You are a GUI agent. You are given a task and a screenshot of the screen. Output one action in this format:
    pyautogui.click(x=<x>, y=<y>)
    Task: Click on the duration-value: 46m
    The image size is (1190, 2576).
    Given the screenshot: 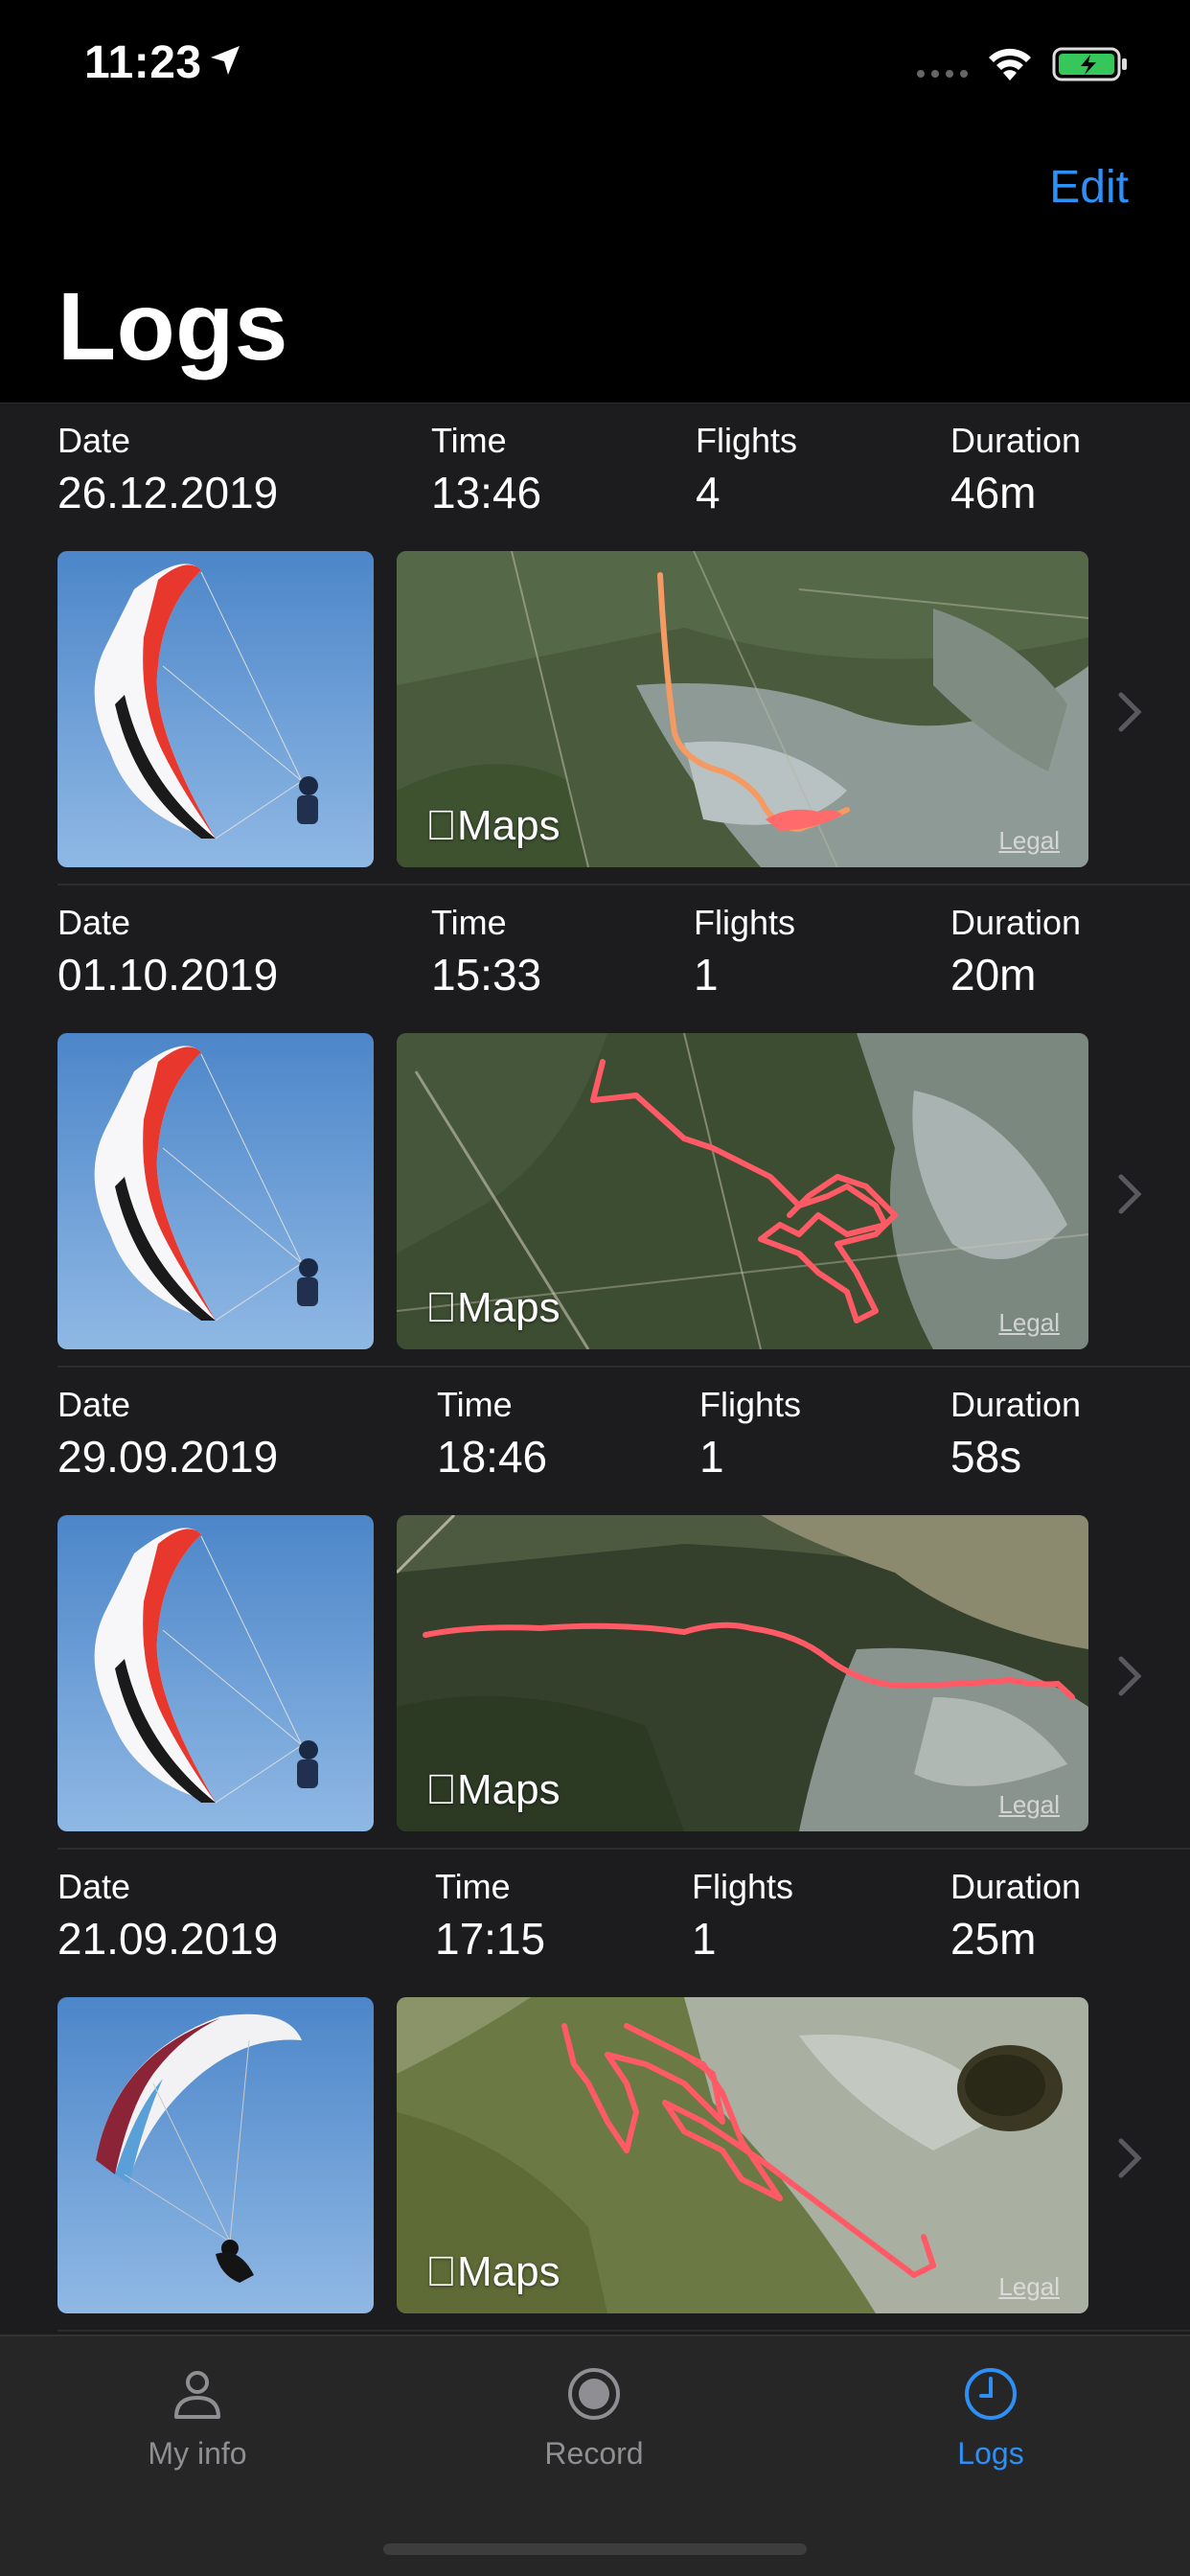 What is the action you would take?
    pyautogui.click(x=994, y=493)
    